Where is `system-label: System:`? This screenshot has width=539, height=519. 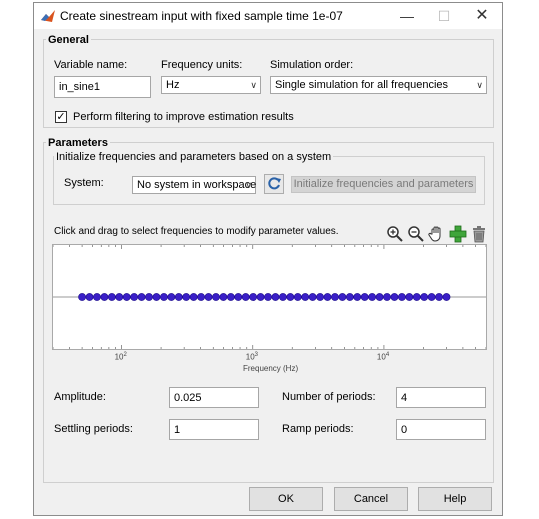
system-label: System: is located at coordinates (84, 183).